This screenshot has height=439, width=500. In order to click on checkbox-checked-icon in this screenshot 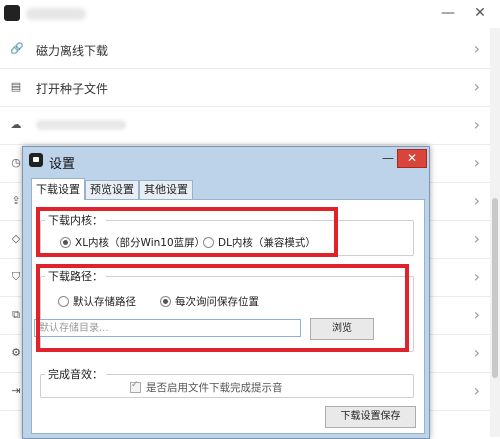, I will do `click(135, 386)`.